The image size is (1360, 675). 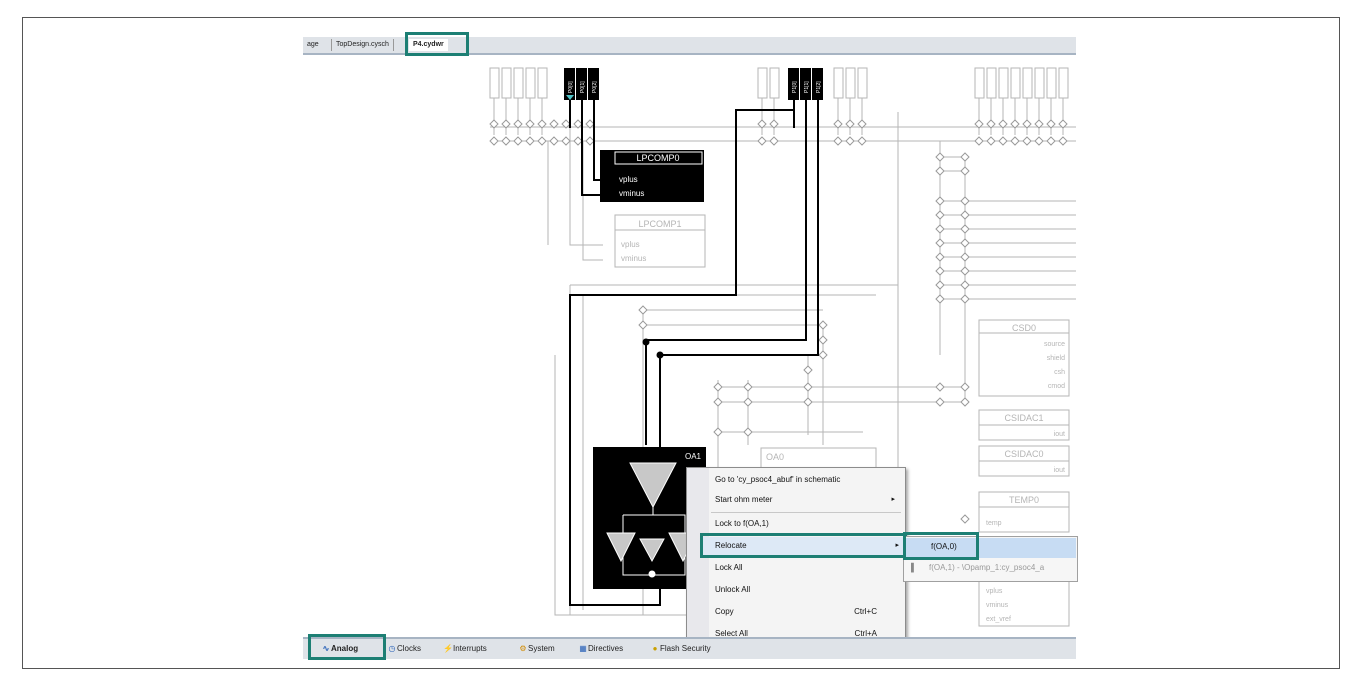 I want to click on tab-flash-security: ● Flash Security, so click(x=680, y=649).